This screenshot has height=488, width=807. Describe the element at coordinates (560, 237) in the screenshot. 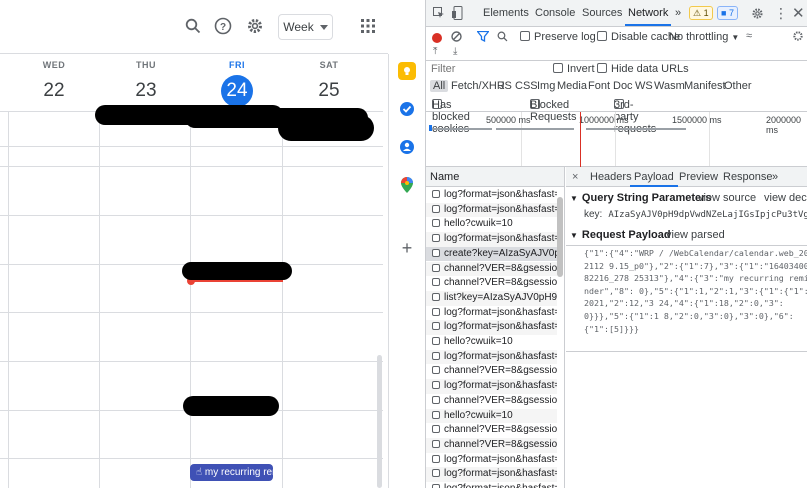

I see `request-list-scrollbar` at that location.